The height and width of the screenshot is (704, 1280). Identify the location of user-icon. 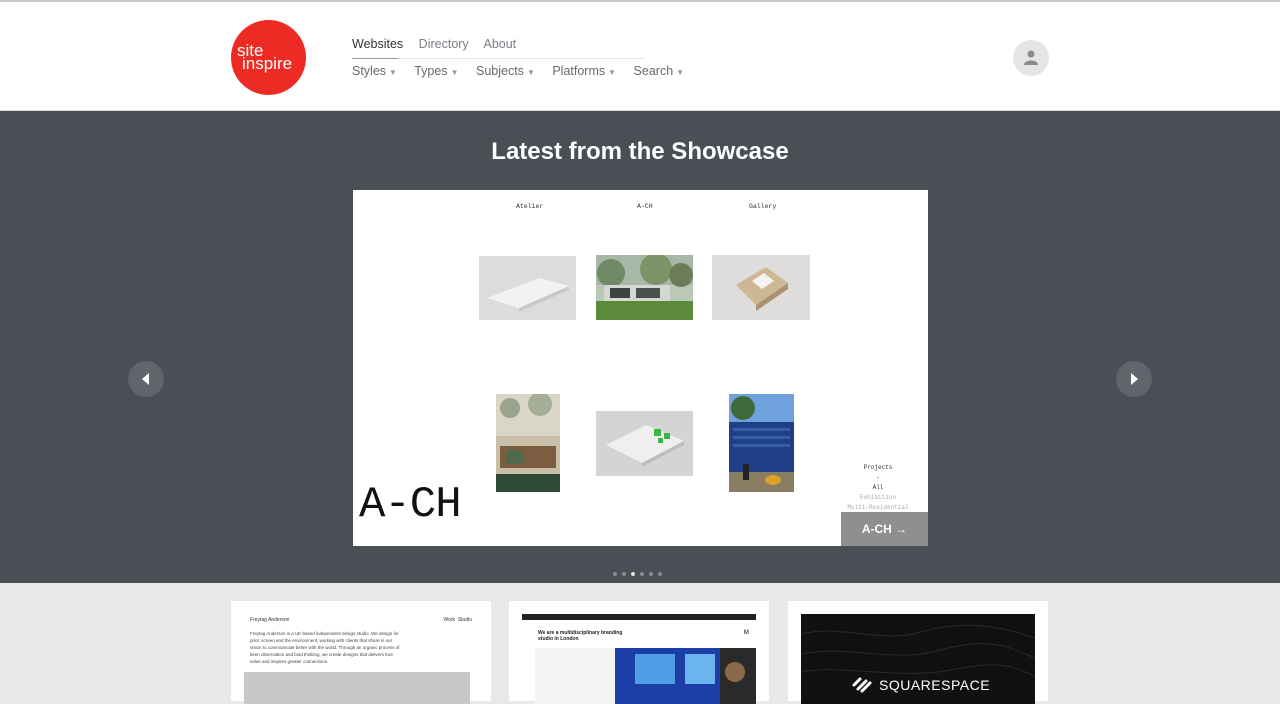
(1031, 57).